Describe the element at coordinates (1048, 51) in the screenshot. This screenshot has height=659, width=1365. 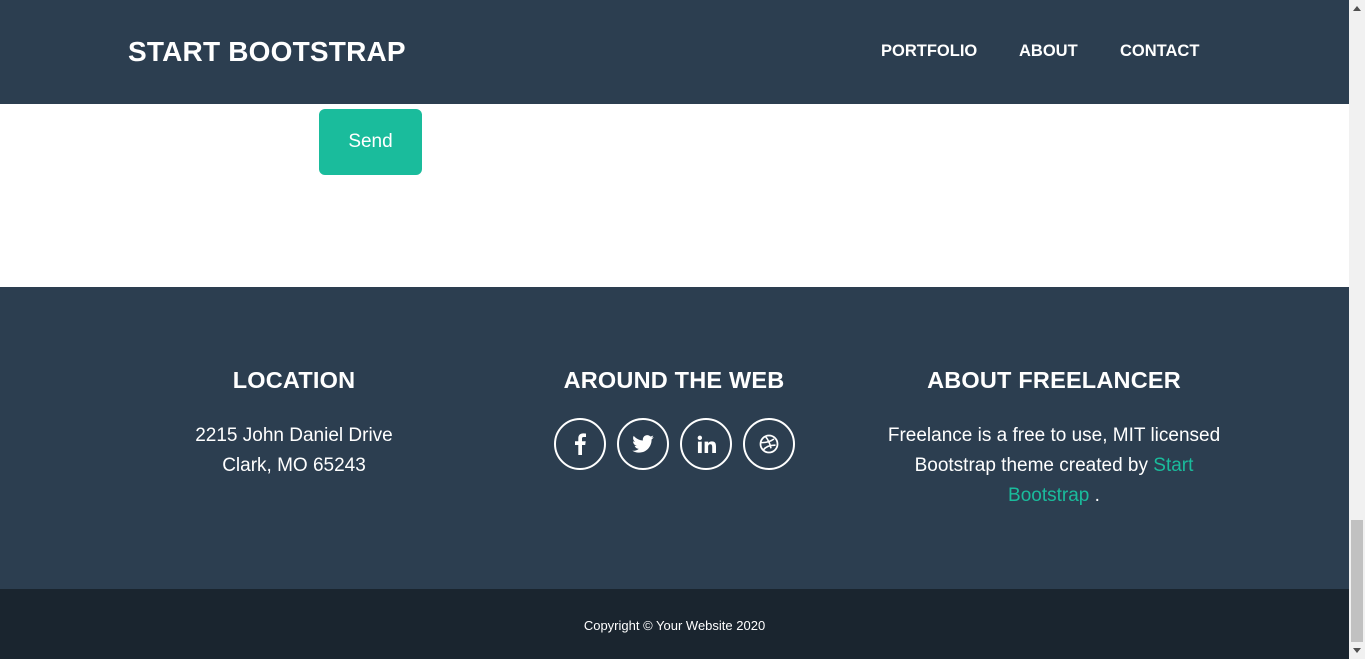
I see `nav-link-about: ABOUT` at that location.